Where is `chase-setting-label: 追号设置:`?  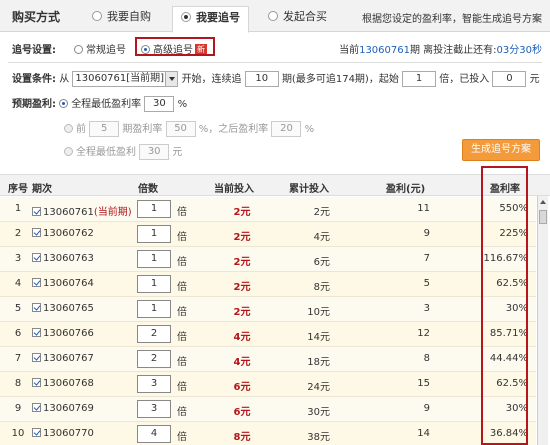 chase-setting-label: 追号设置: is located at coordinates (34, 50).